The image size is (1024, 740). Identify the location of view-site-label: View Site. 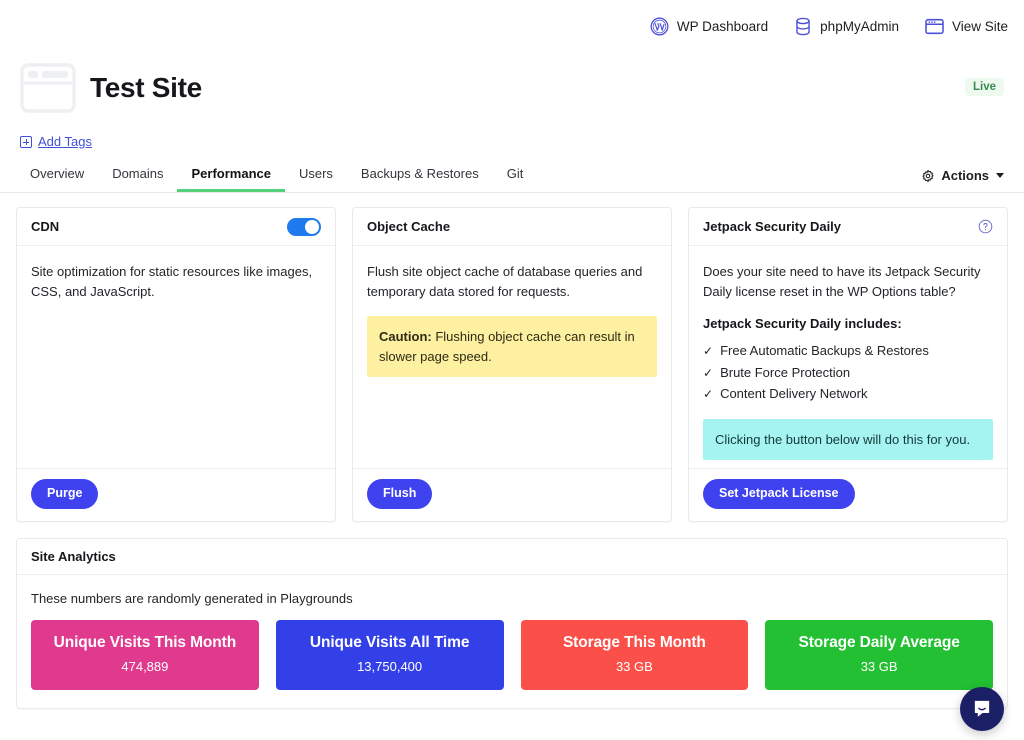
(979, 26).